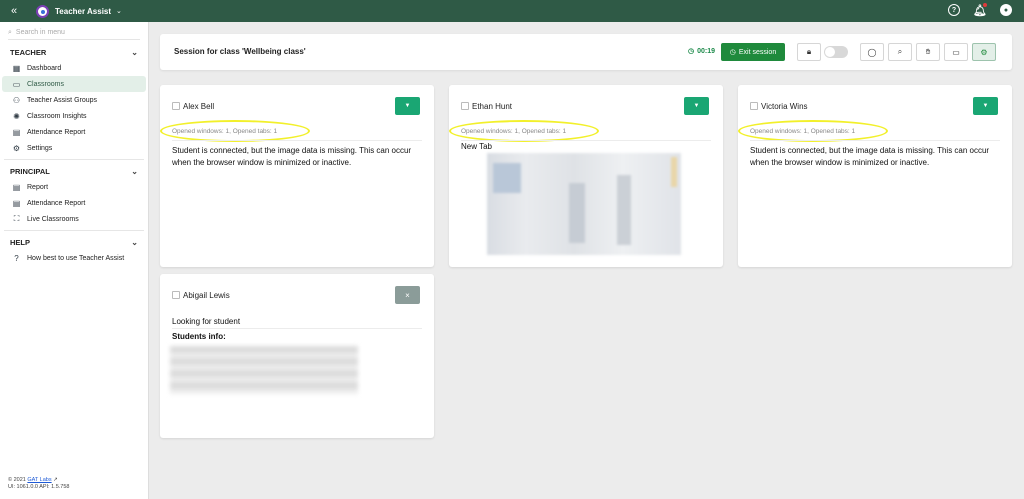  Describe the element at coordinates (476, 146) in the screenshot. I see `tab-title: New Tab` at that location.